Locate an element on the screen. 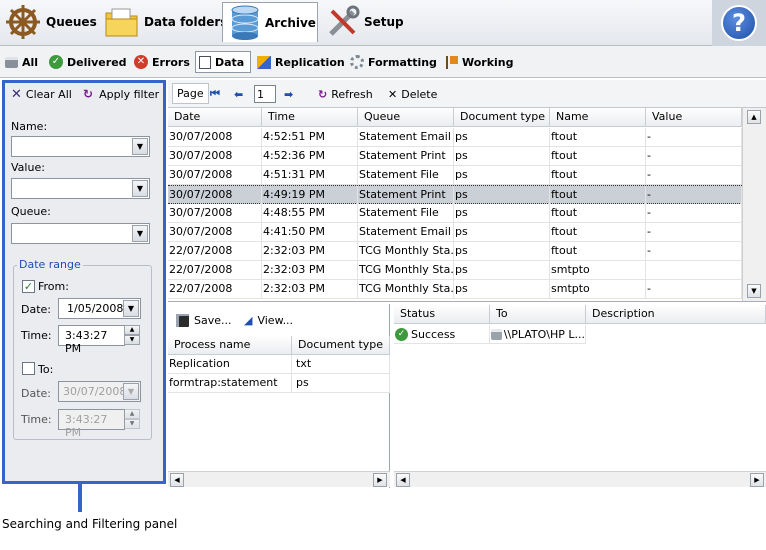 The width and height of the screenshot is (766, 550). col-header-value: Value is located at coordinates (694, 117).